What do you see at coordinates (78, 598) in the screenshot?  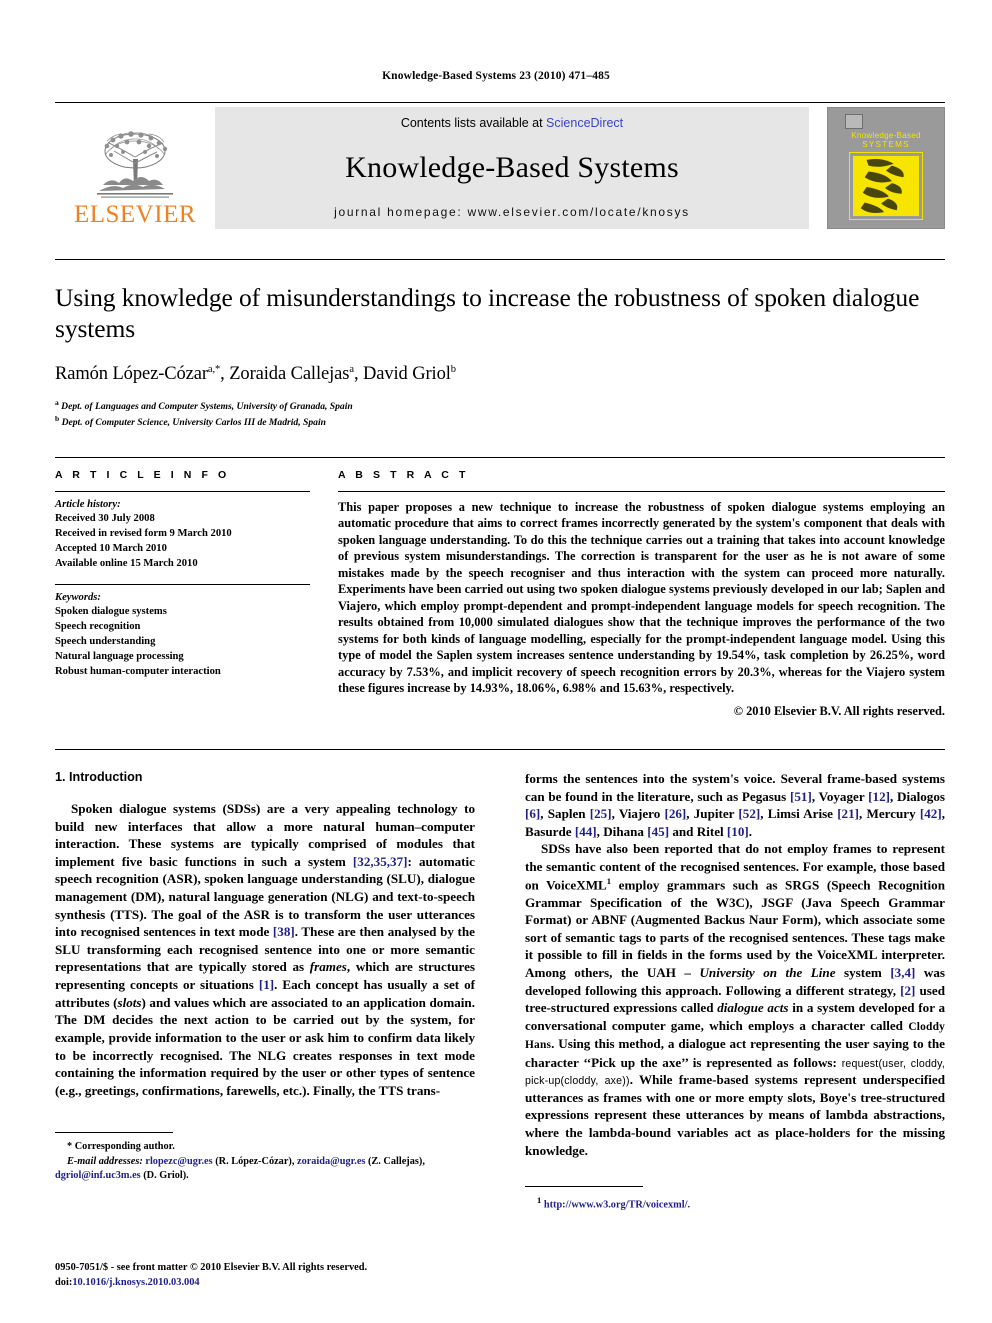 I see `keywords-label: Keywords:` at bounding box center [78, 598].